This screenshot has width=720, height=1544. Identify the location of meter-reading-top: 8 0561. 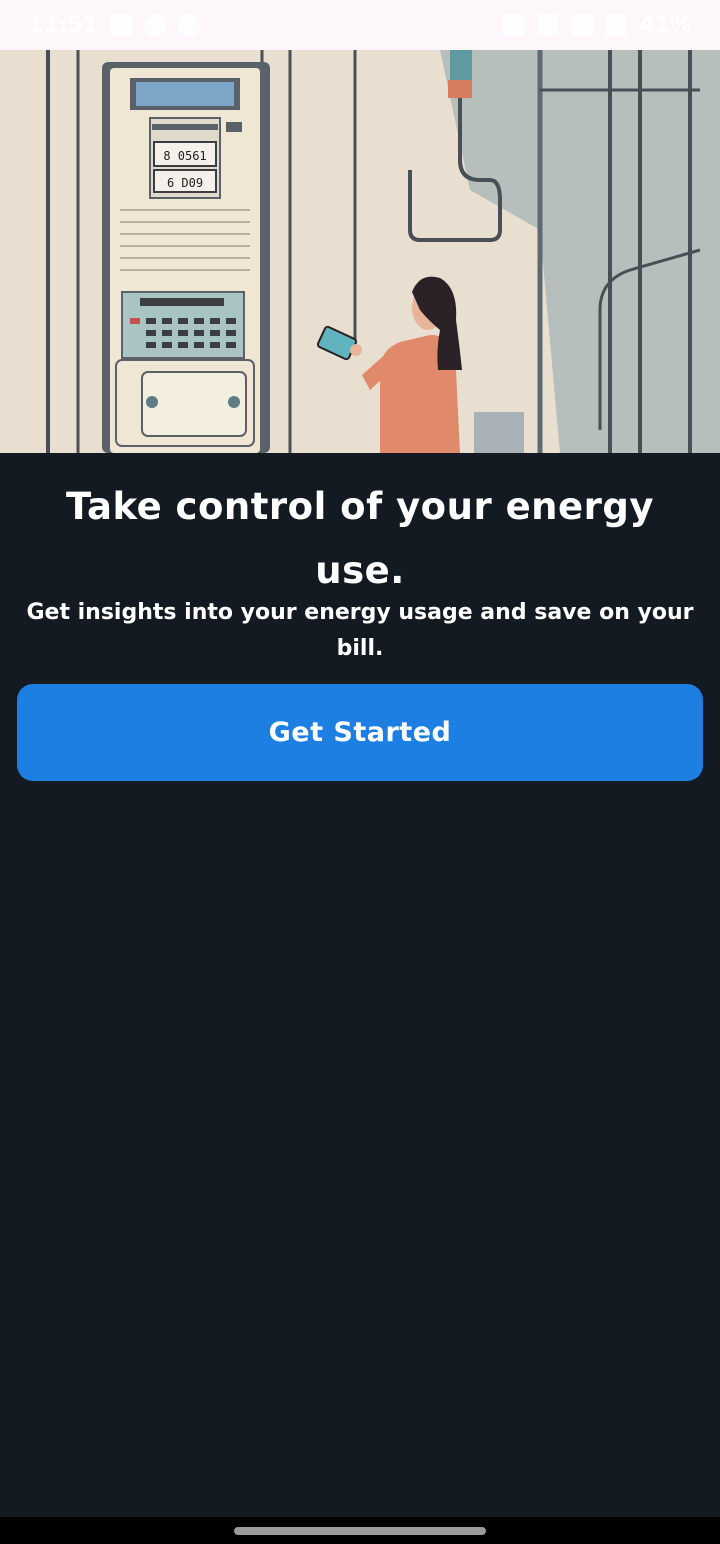
(184, 156).